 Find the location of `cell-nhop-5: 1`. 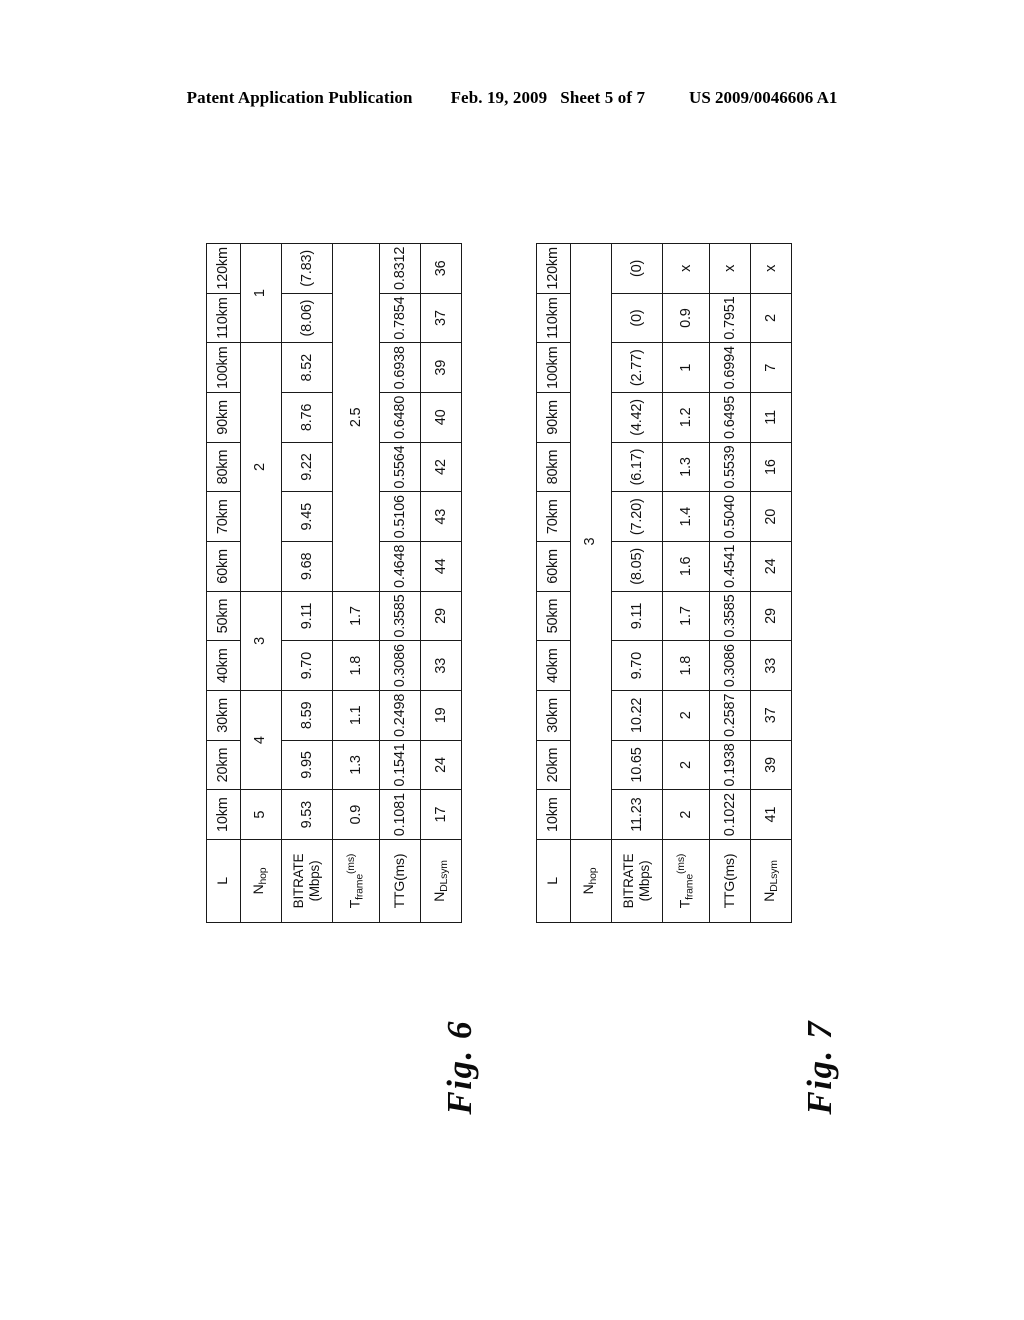

cell-nhop-5: 1 is located at coordinates (261, 293).